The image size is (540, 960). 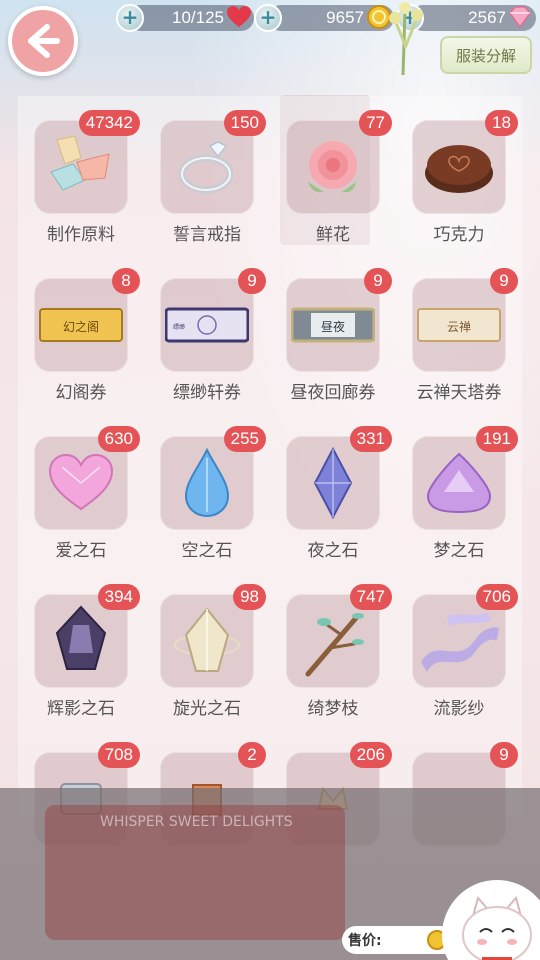 What do you see at coordinates (520, 17) in the screenshot?
I see `diamond-icon` at bounding box center [520, 17].